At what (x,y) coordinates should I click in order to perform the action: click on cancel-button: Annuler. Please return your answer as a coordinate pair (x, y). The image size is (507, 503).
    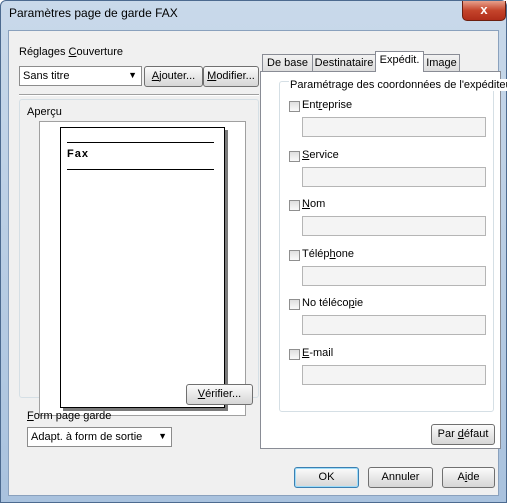
    Looking at the image, I should click on (400, 477).